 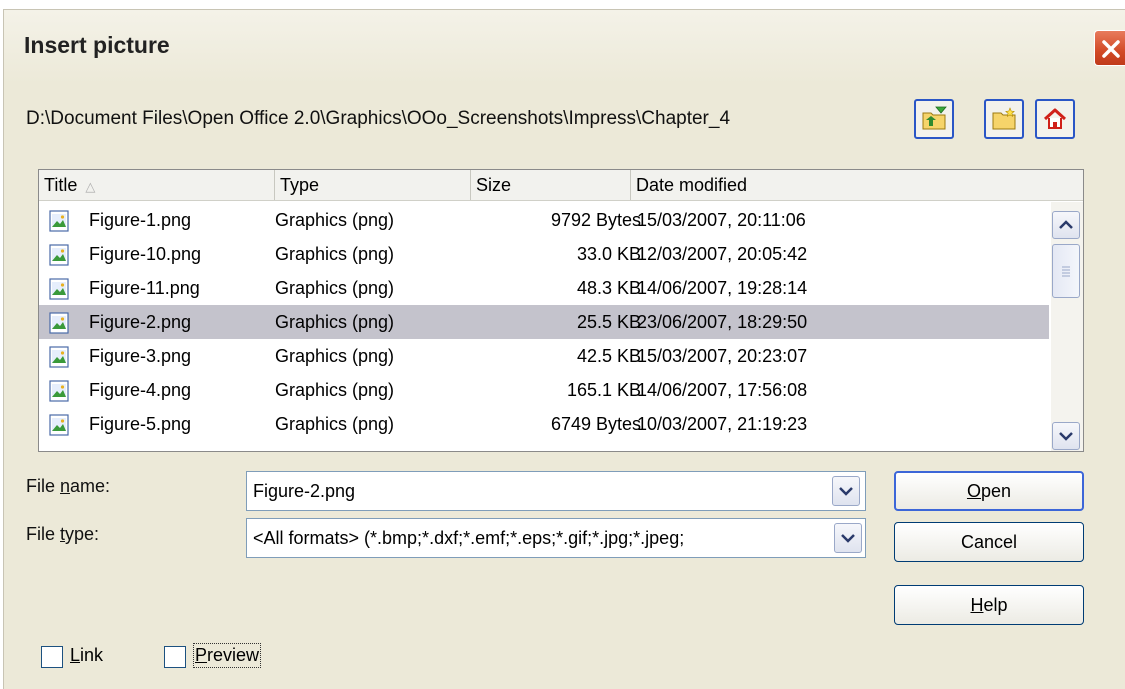 I want to click on close-icon, so click(x=1111, y=49).